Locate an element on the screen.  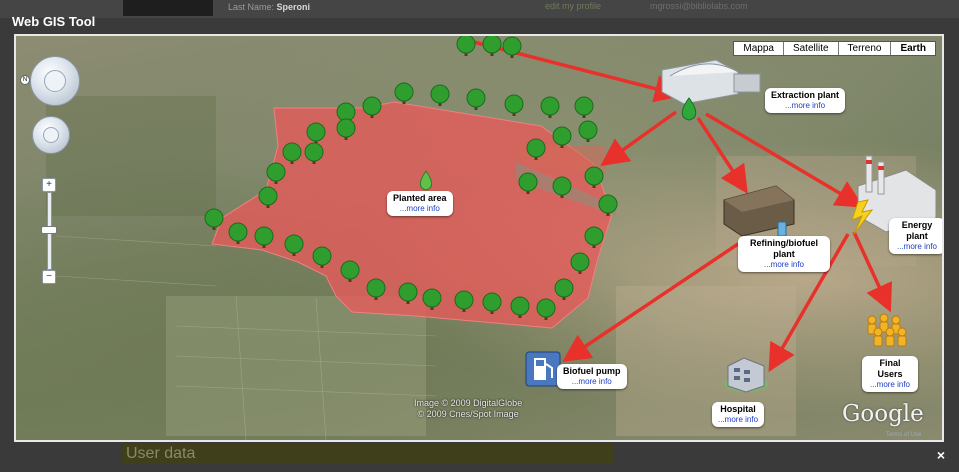
energy-plant-name: Energy plant is located at coordinates (917, 230).